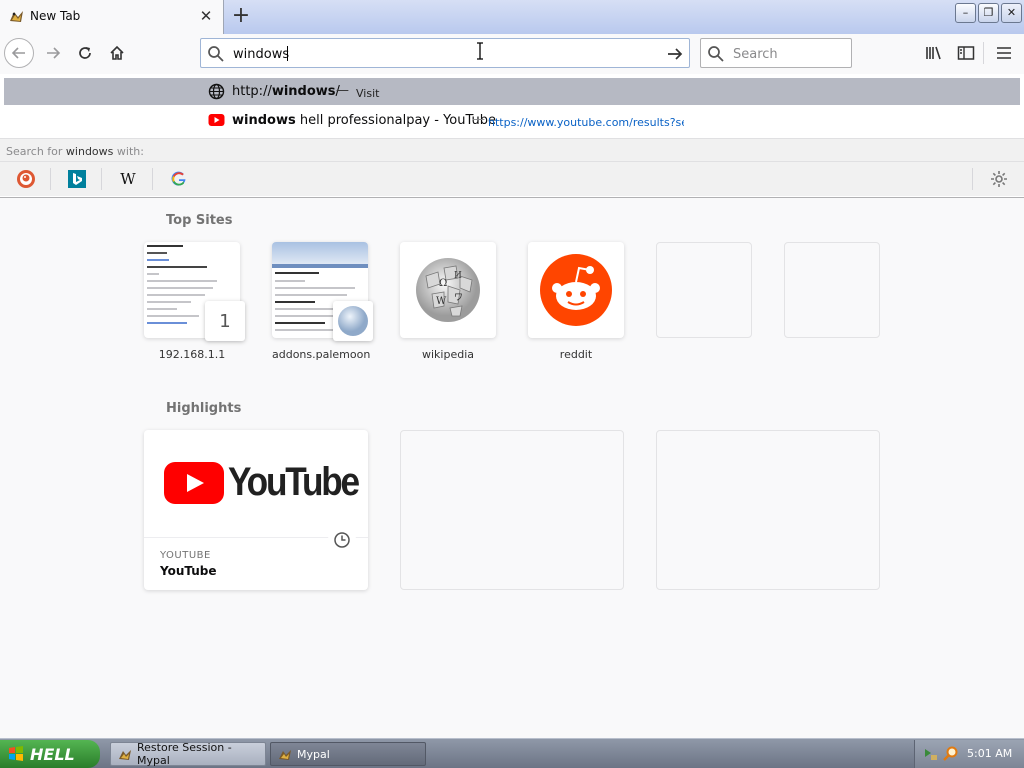  What do you see at coordinates (179, 179) in the screenshot?
I see `google-icon` at bounding box center [179, 179].